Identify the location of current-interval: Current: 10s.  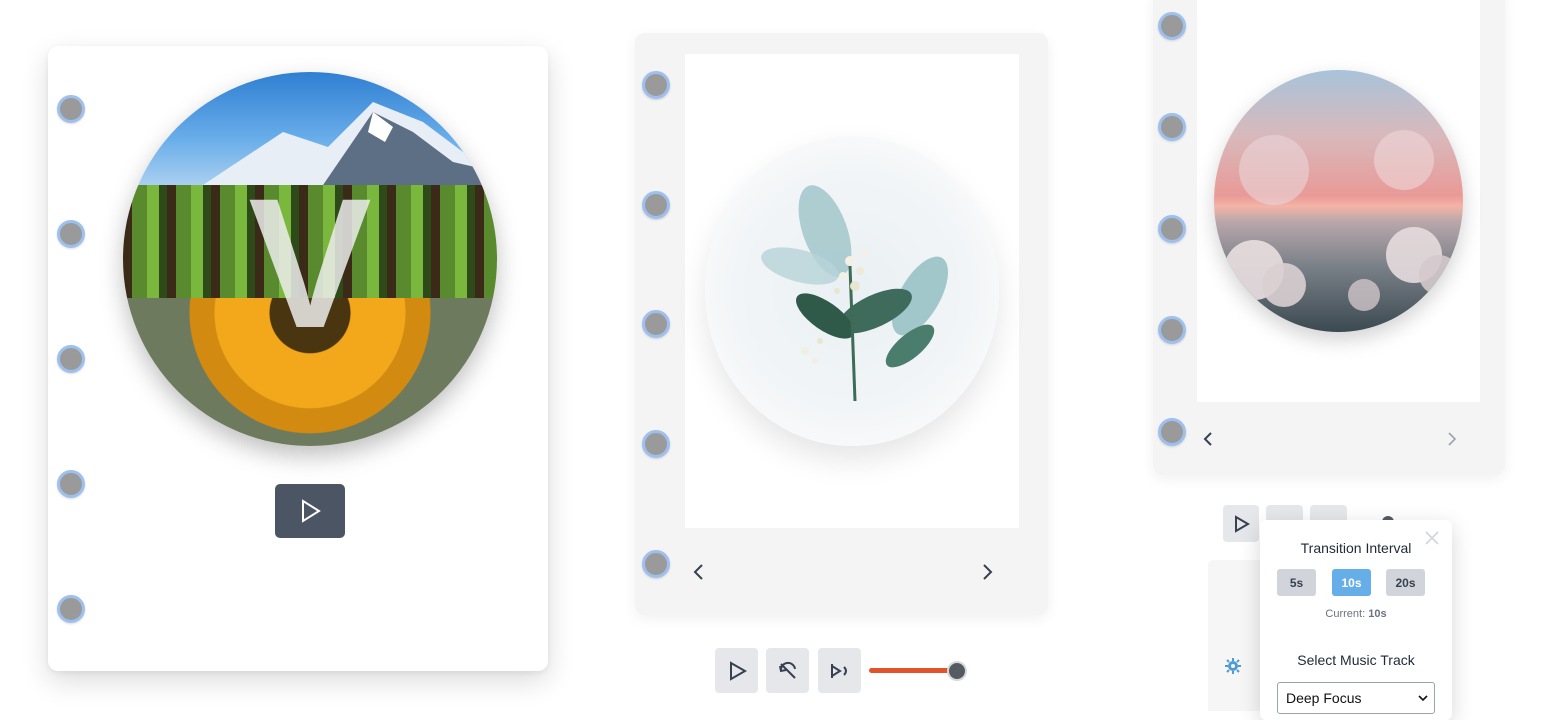
(1356, 614).